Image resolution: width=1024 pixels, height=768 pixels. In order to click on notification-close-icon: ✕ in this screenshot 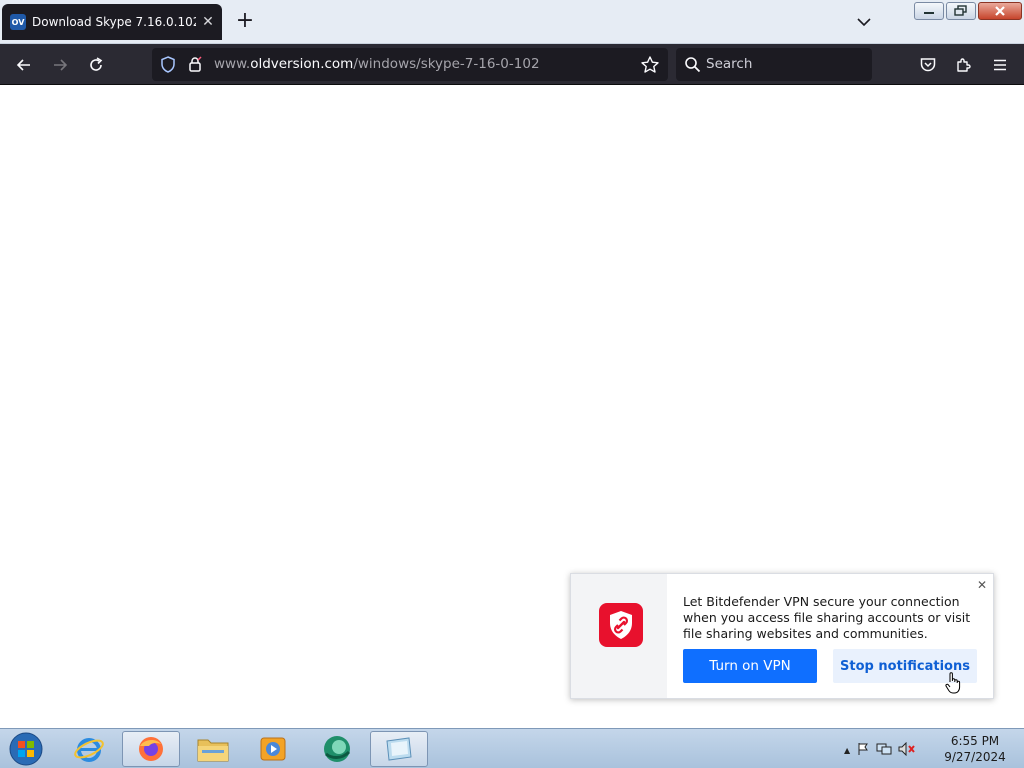, I will do `click(982, 585)`.